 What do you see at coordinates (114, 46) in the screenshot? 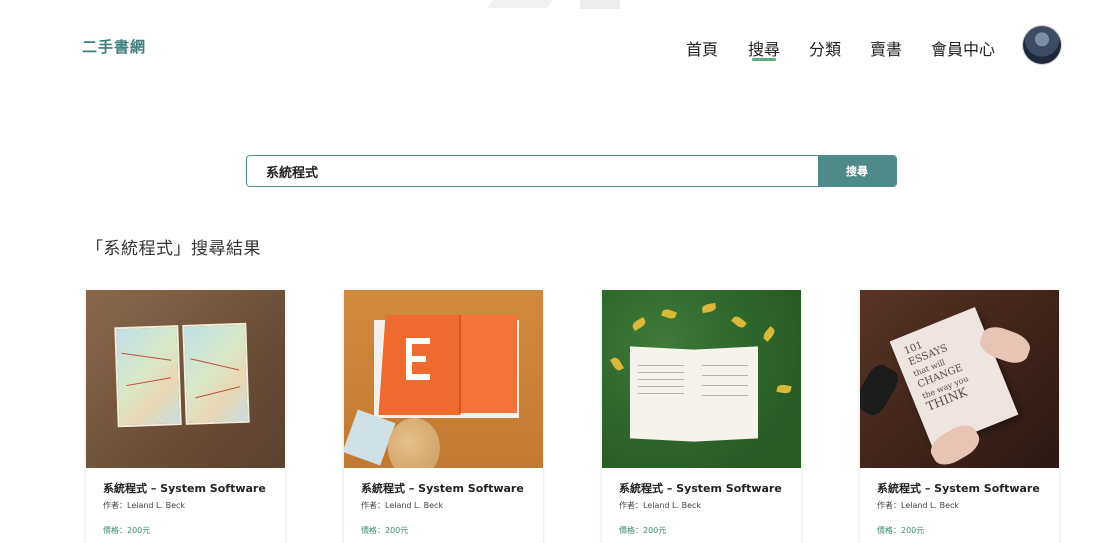
I see `site-logo: 二手書網` at bounding box center [114, 46].